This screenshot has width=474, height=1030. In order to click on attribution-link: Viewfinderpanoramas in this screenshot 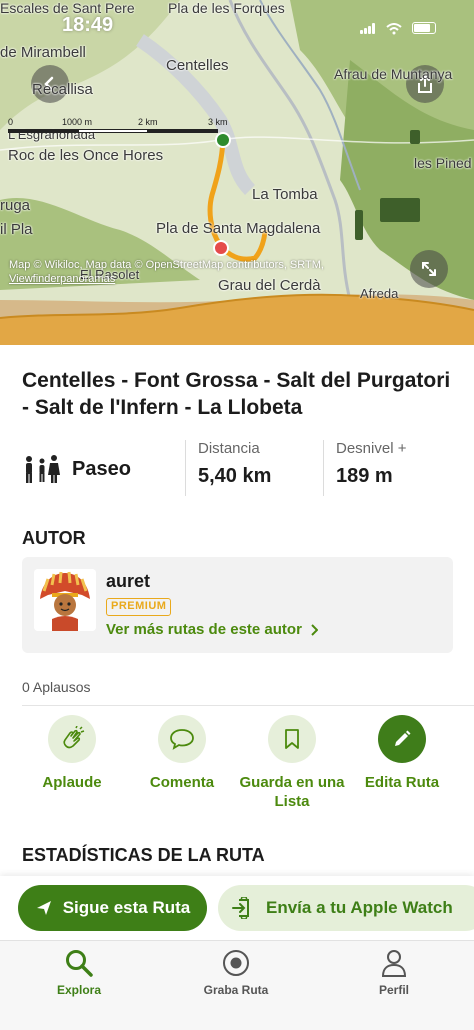, I will do `click(62, 279)`.